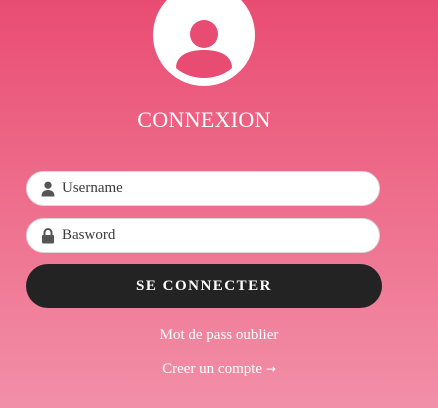 This screenshot has height=408, width=438. I want to click on user-icon, so click(48, 189).